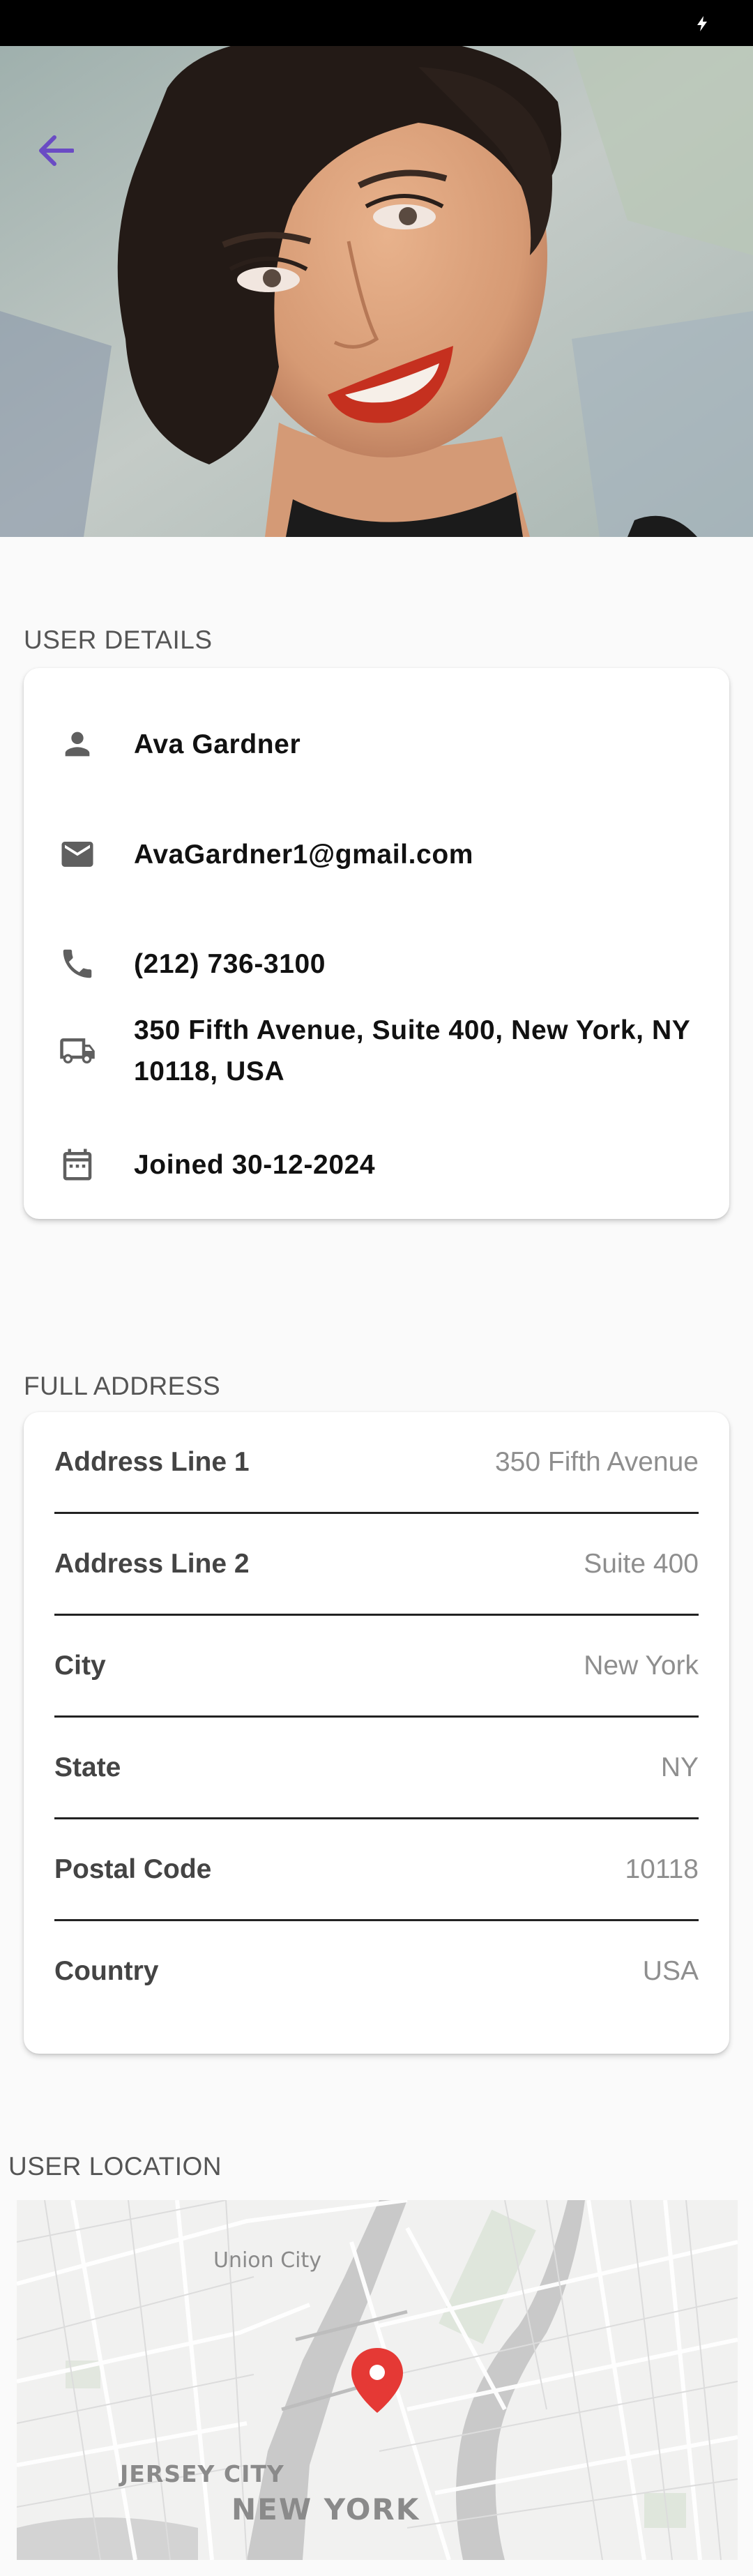  I want to click on user-phone-row: (212) 736-3100, so click(376, 964).